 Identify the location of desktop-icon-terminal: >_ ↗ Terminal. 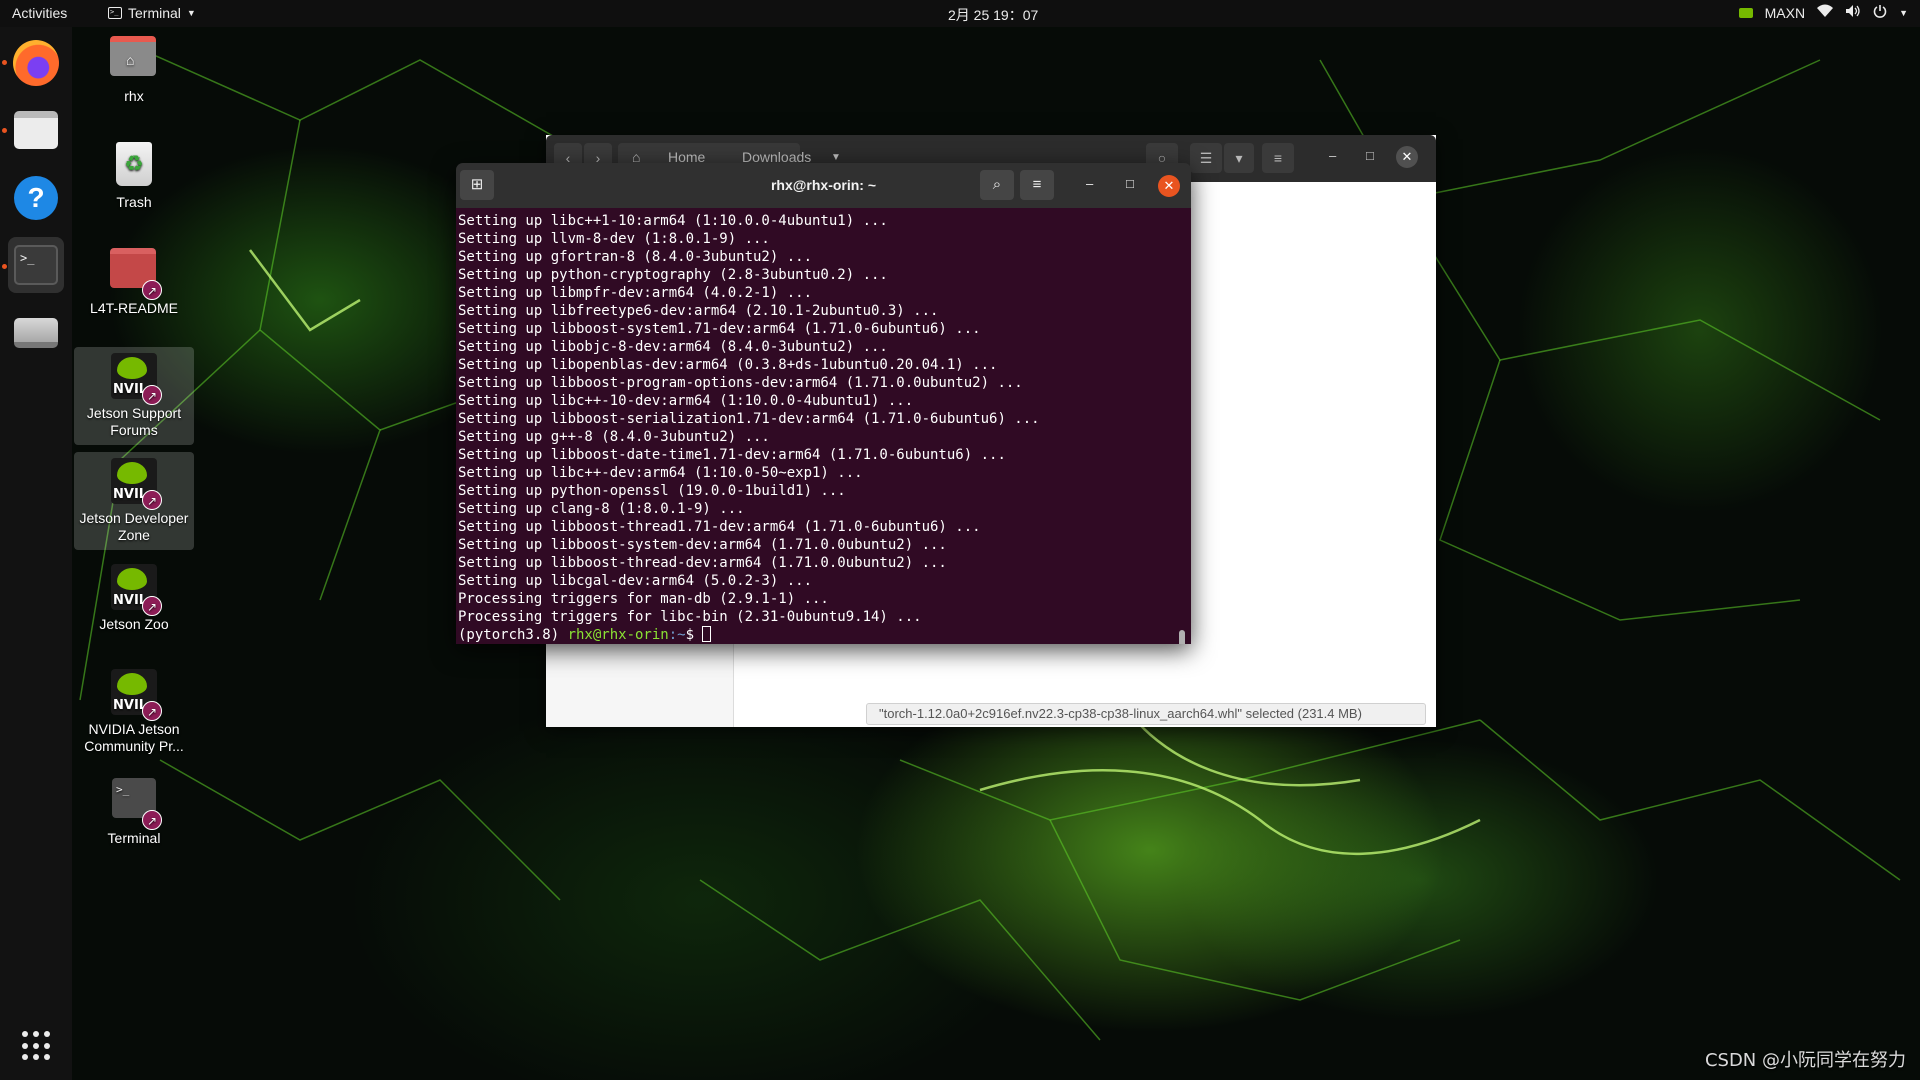
(134, 809).